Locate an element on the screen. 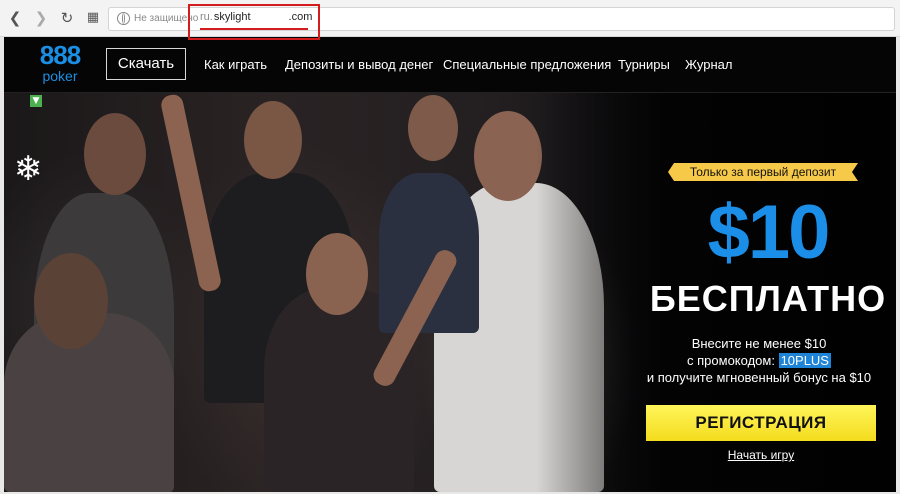 The height and width of the screenshot is (494, 900). promo-terms-line3: и получите мгновенный бонус на $10 is located at coordinates (759, 377).